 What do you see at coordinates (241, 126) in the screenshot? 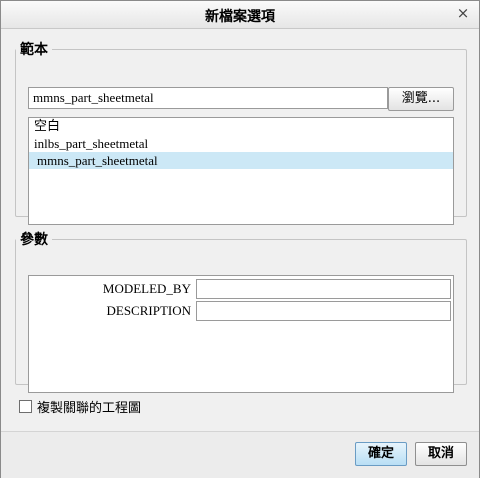
I see `list-item: 空白` at bounding box center [241, 126].